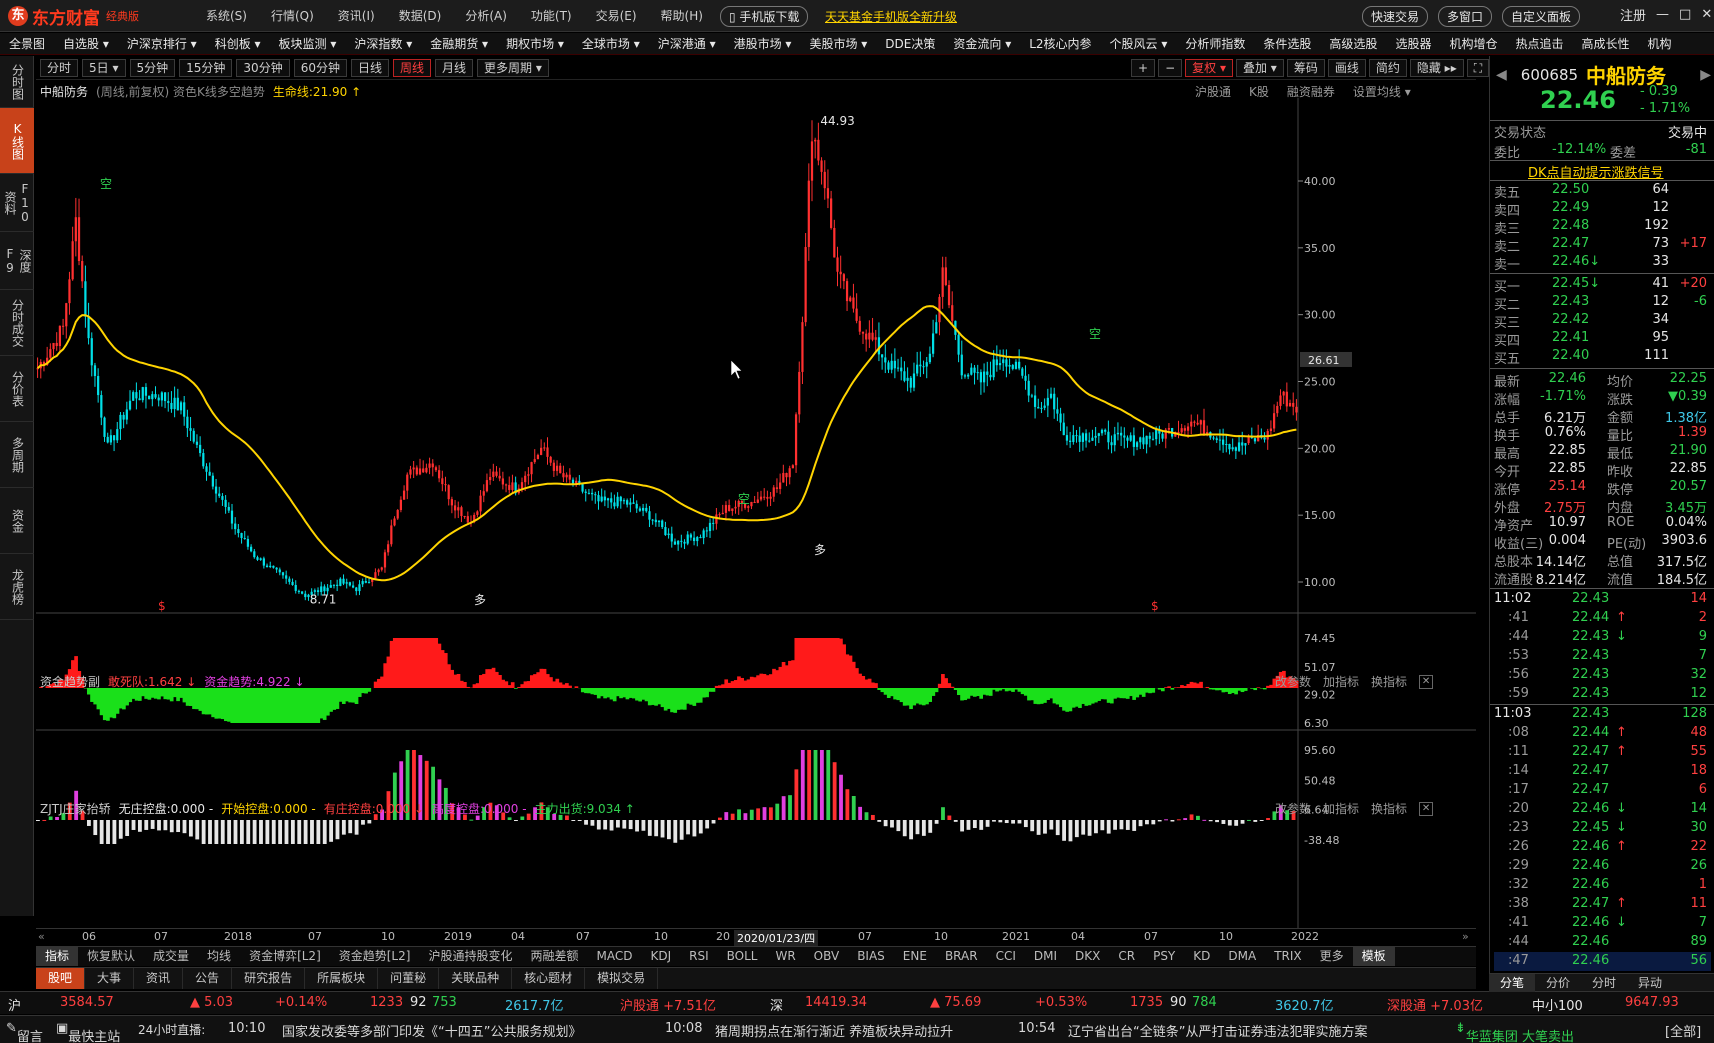  Describe the element at coordinates (1539, 44) in the screenshot. I see `nav-item-21: 热点追击` at that location.